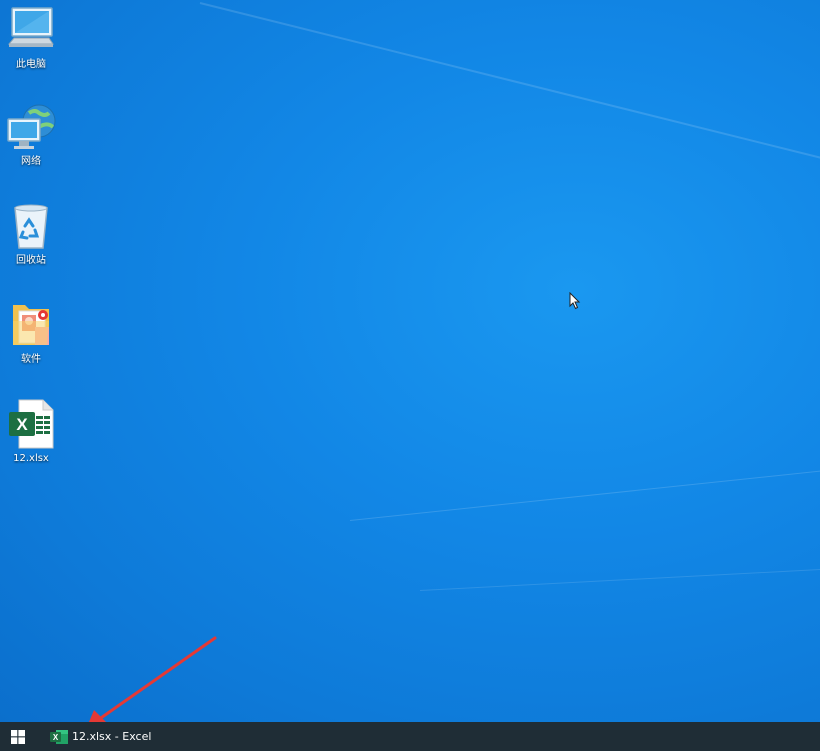 This screenshot has width=820, height=751. I want to click on excel-icon: X, so click(59, 736).